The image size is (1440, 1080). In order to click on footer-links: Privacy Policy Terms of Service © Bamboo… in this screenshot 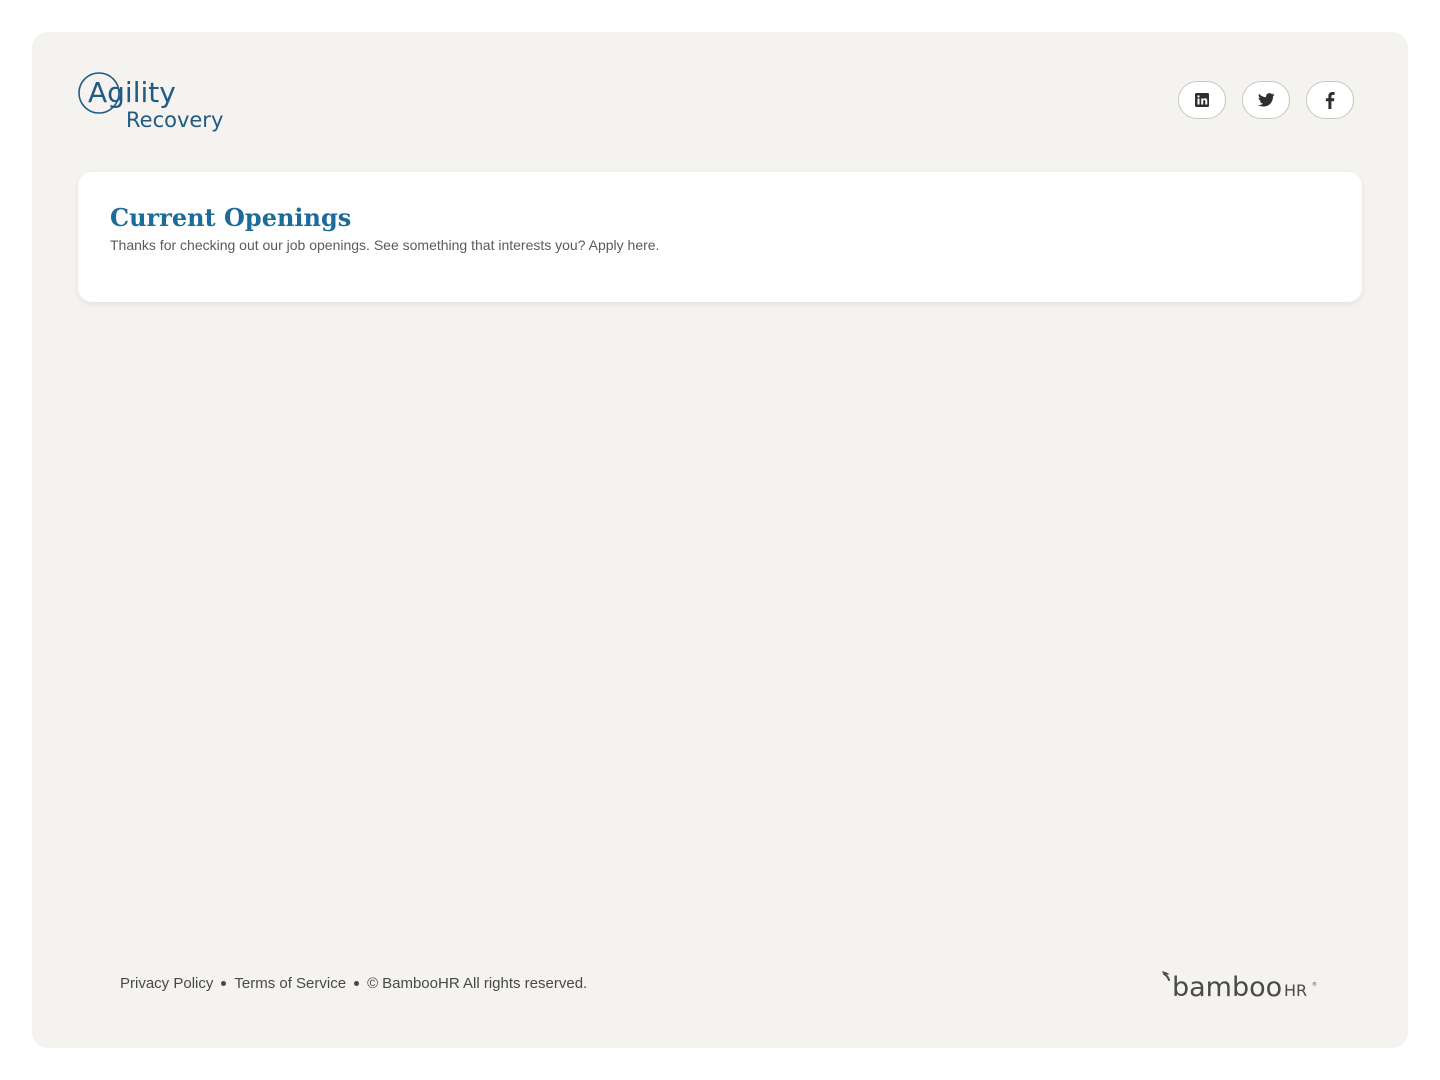, I will do `click(353, 983)`.